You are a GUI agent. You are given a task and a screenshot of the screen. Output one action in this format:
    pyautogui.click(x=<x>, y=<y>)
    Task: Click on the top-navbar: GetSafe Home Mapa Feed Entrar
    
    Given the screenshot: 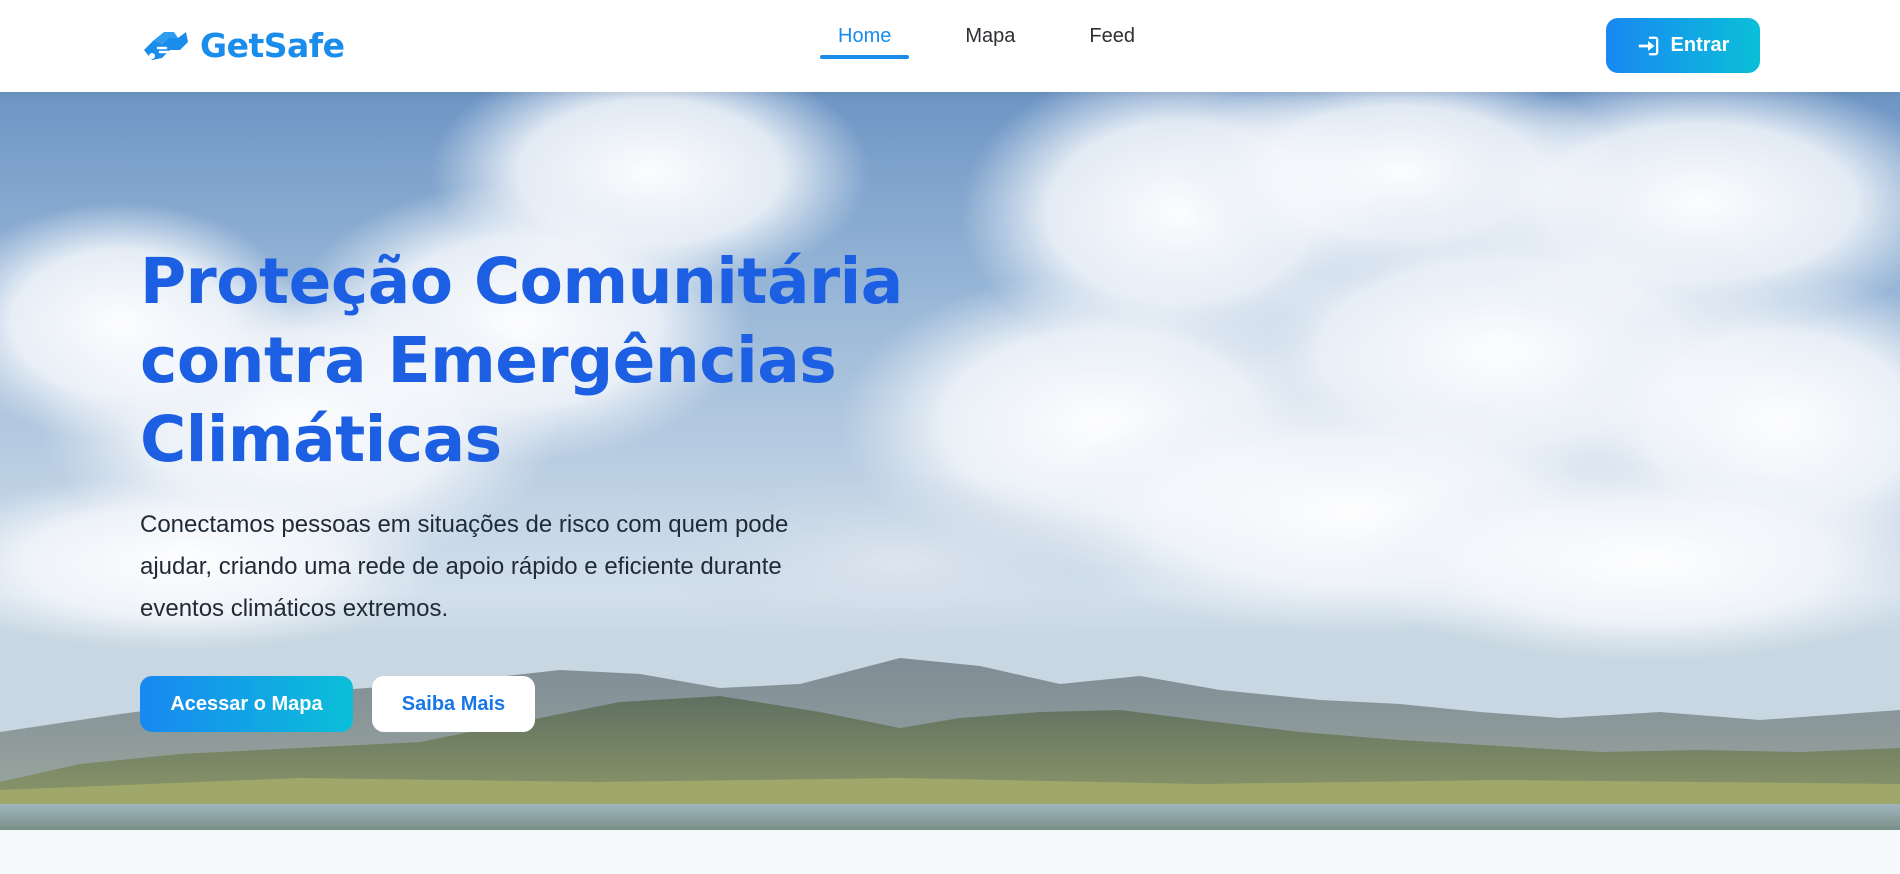 What is the action you would take?
    pyautogui.click(x=950, y=46)
    